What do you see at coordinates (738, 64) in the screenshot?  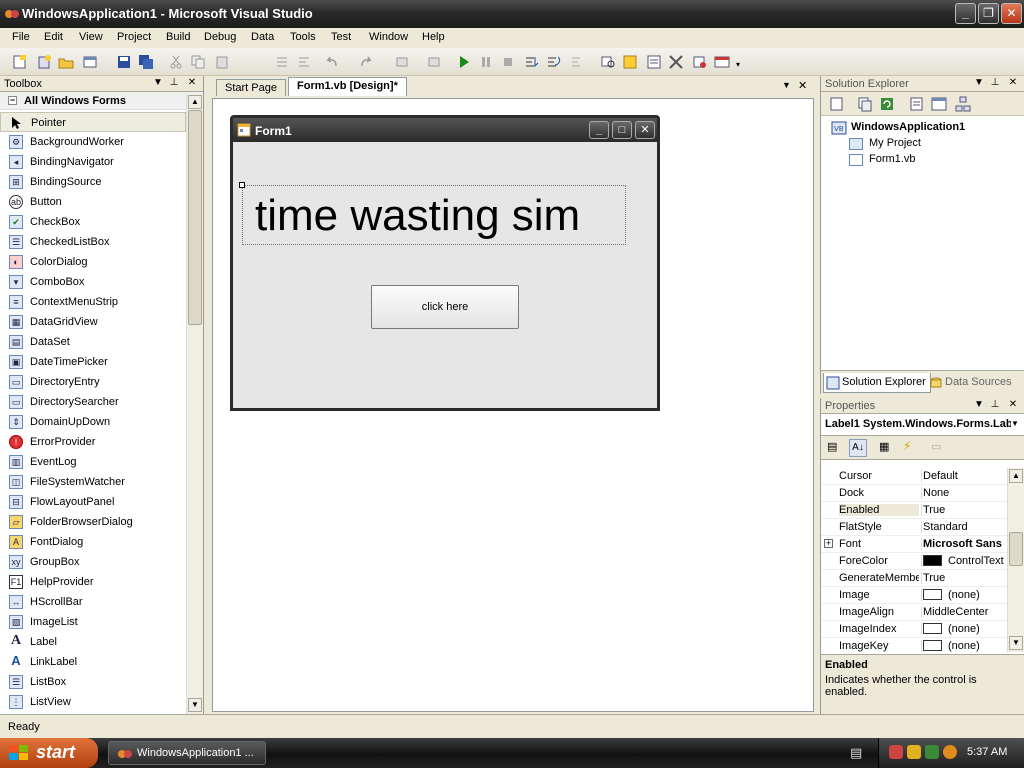 I see `toolbar-overflow-icon: ▾` at bounding box center [738, 64].